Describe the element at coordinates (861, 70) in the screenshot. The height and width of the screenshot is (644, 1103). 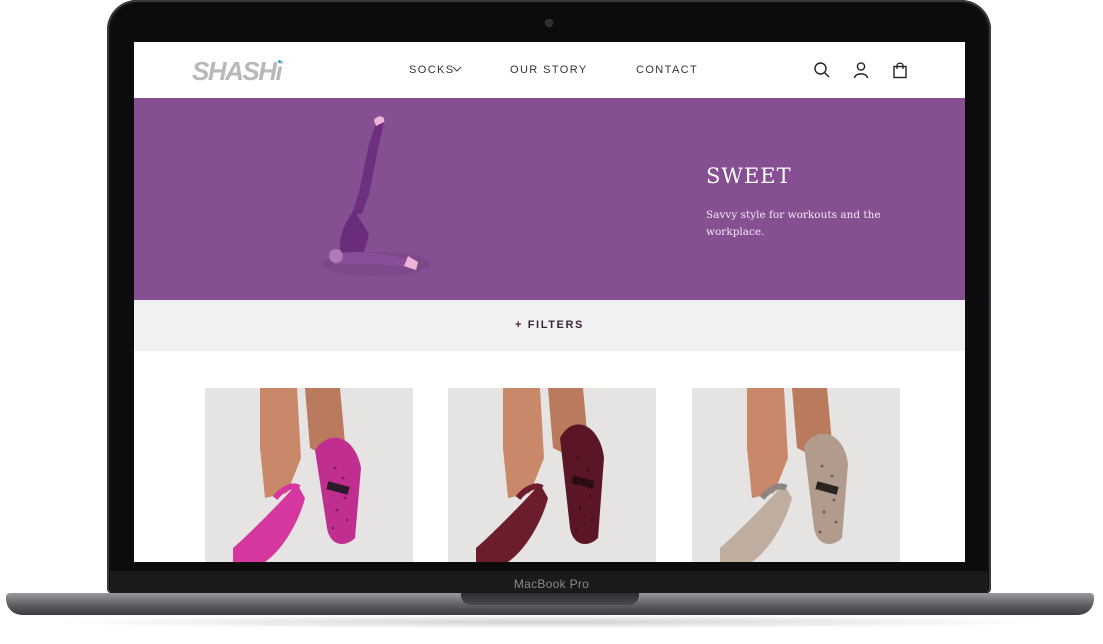
I see `account-icon` at that location.